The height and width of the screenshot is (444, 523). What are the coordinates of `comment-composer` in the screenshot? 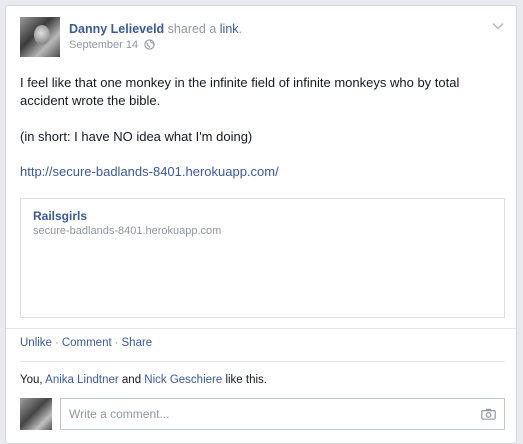 It's located at (282, 414).